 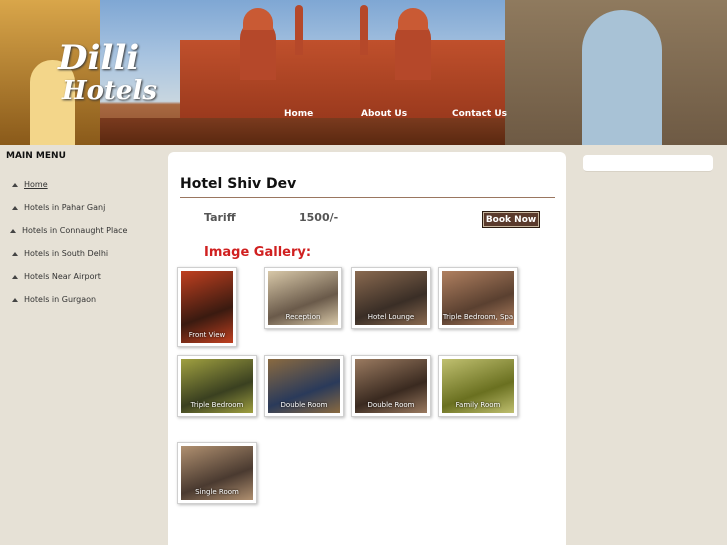 I want to click on tariff-label: Tariff, so click(x=220, y=217).